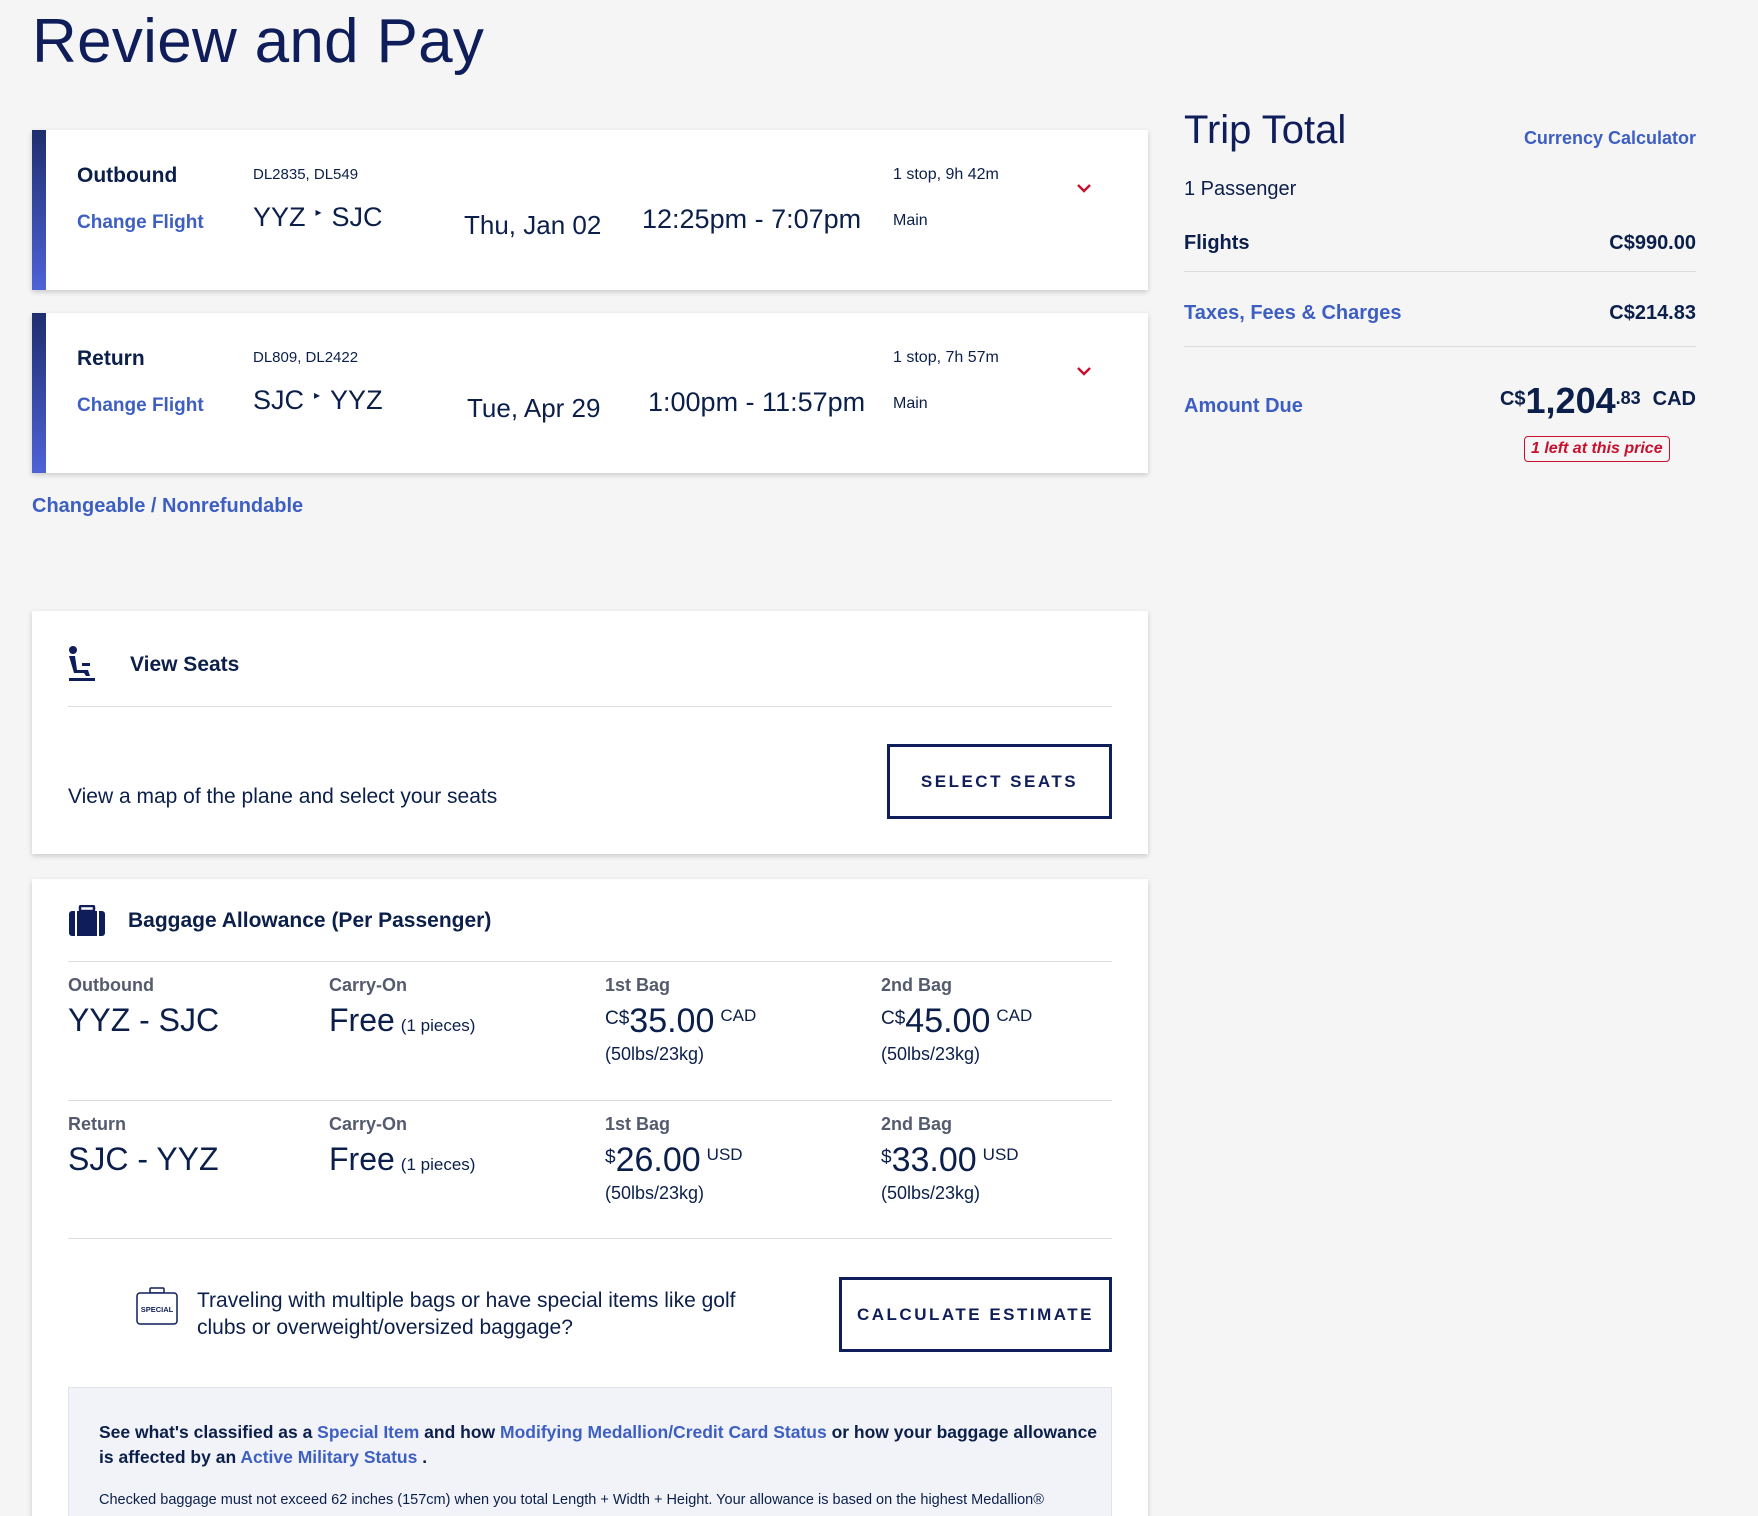 The image size is (1758, 1516). What do you see at coordinates (910, 403) in the screenshot?
I see `return-cabin: Main` at bounding box center [910, 403].